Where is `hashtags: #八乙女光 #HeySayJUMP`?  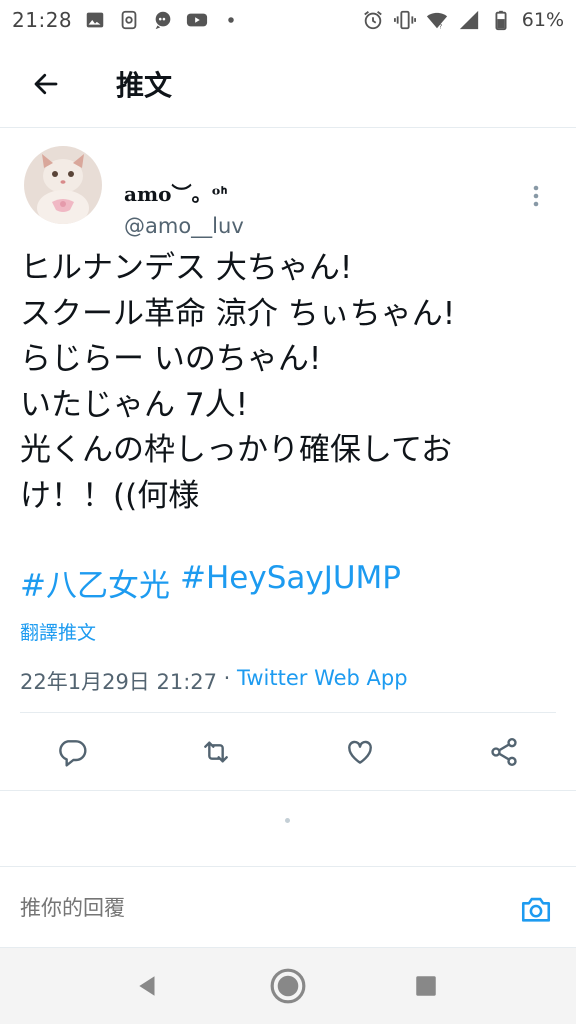
hashtags: #八乙女光 #HeySayJUMP is located at coordinates (210, 582).